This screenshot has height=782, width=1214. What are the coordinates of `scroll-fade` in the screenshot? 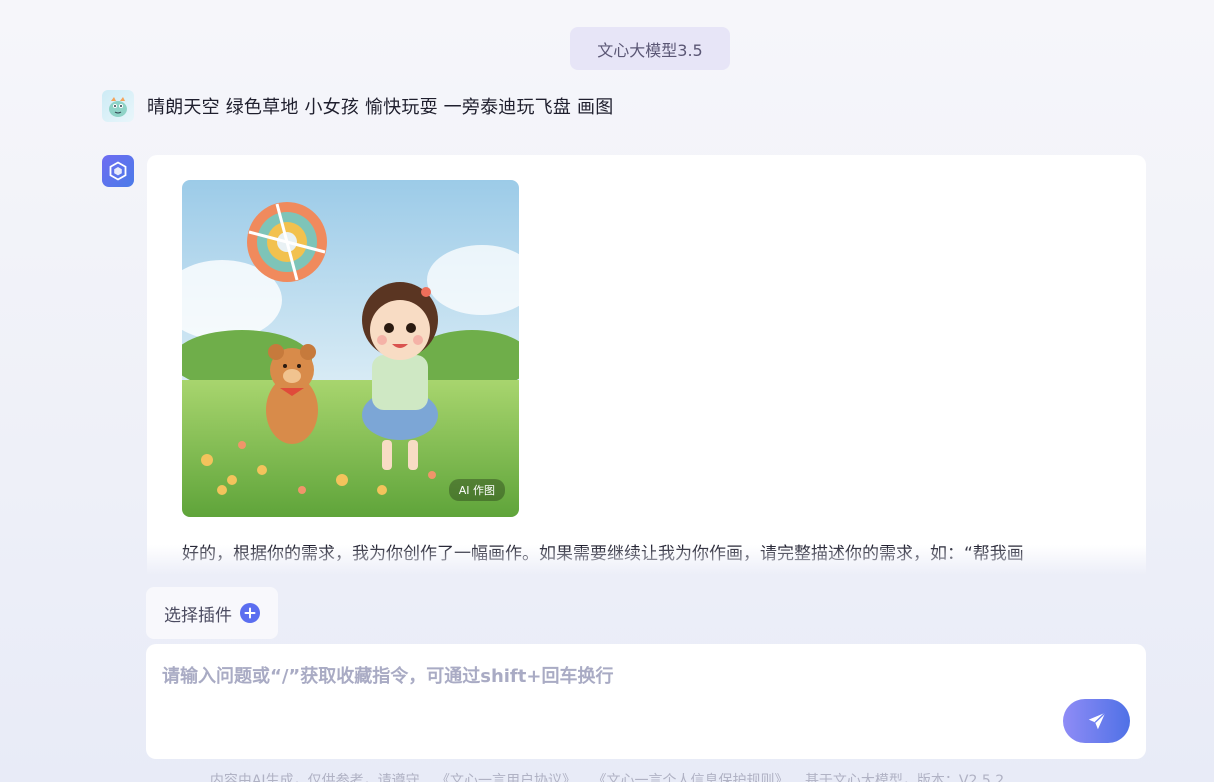 It's located at (646, 560).